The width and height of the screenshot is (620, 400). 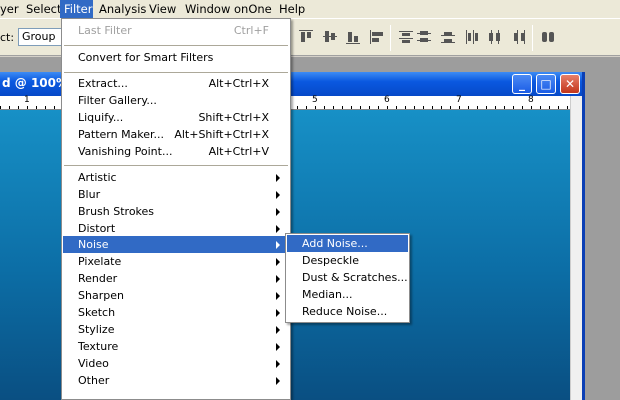 What do you see at coordinates (176, 363) in the screenshot?
I see `menu-item-video: Video` at bounding box center [176, 363].